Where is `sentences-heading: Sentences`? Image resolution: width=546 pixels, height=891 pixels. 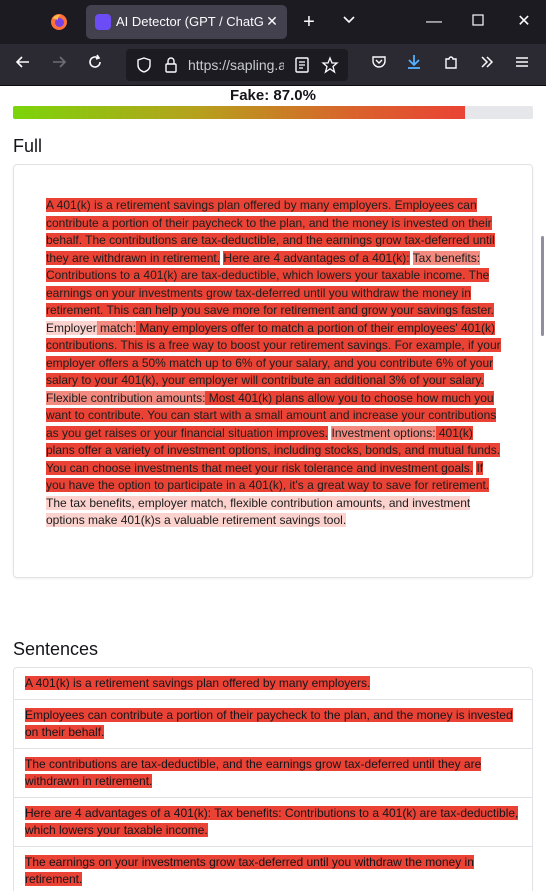
sentences-heading: Sentences is located at coordinates (56, 649).